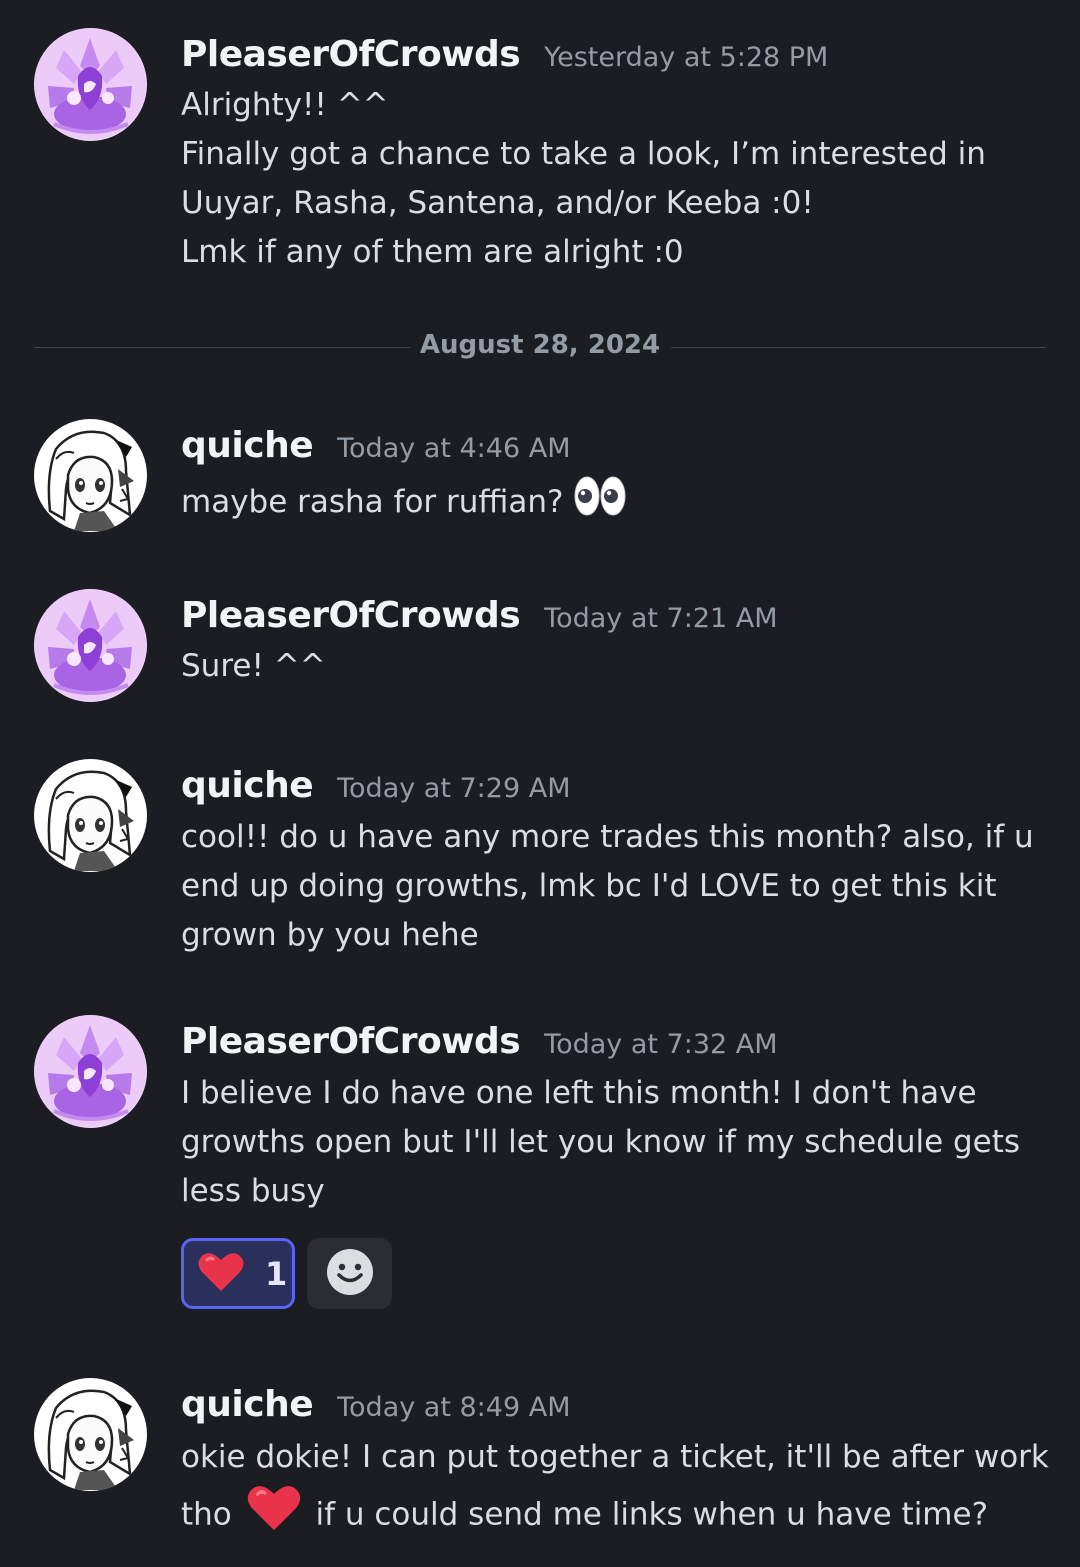 This screenshot has height=1567, width=1080. I want to click on message-line: Sure! ^^, so click(253, 666).